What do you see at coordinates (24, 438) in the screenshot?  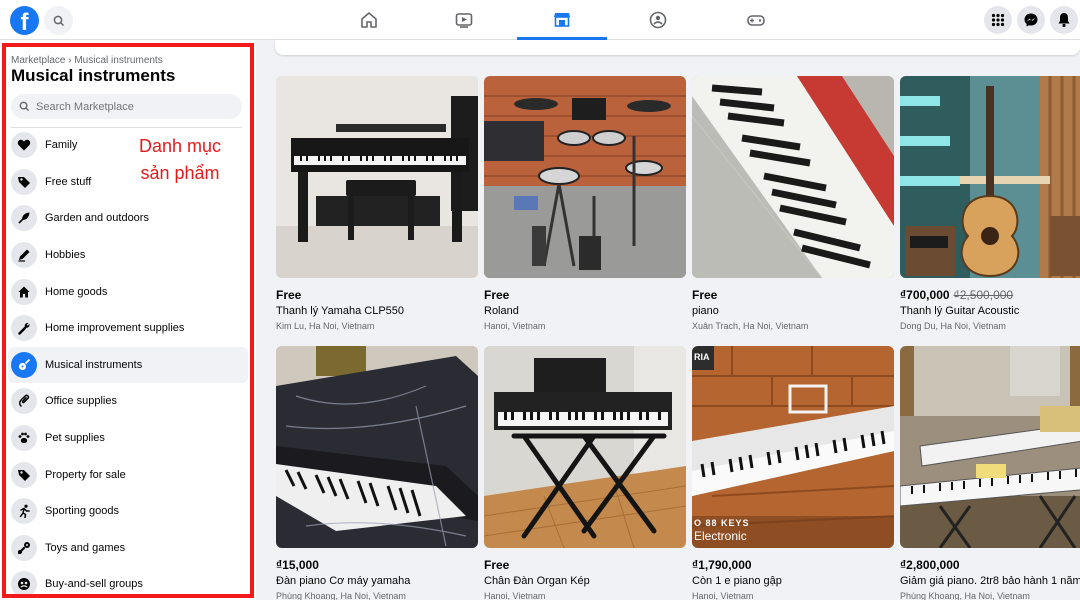 I see `paw-icon` at bounding box center [24, 438].